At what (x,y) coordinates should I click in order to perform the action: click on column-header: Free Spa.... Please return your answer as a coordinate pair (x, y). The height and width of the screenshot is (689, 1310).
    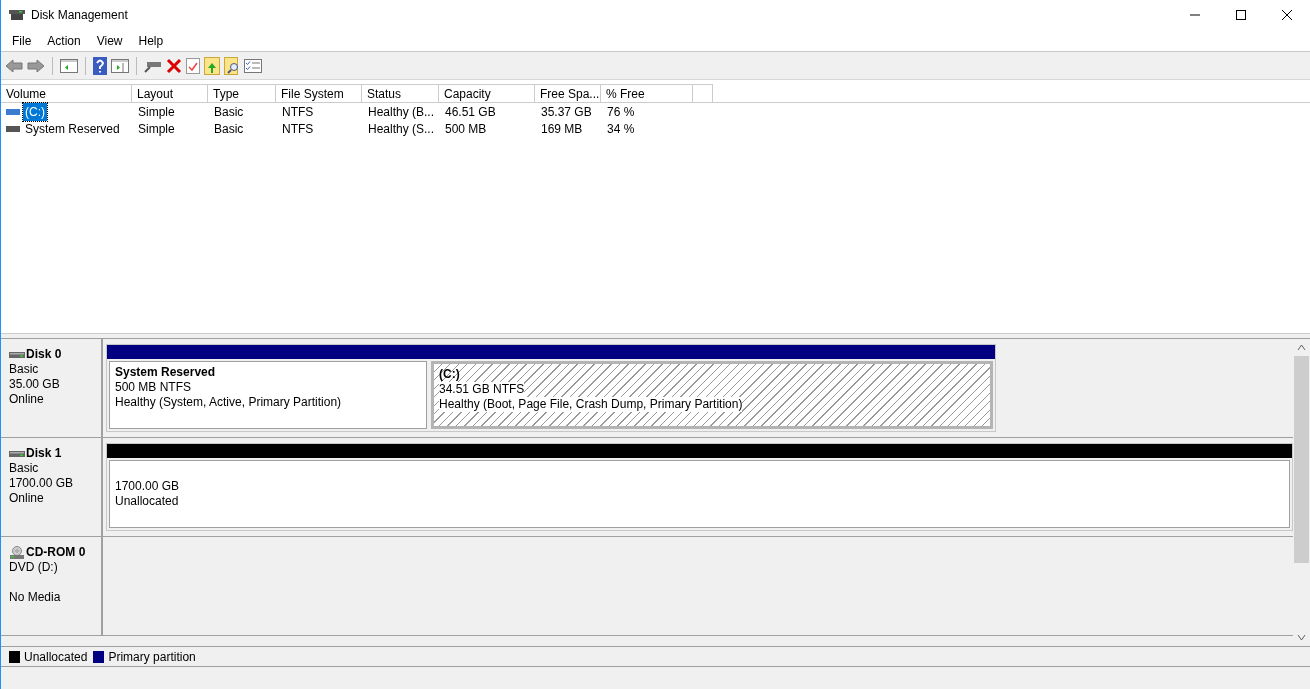
    Looking at the image, I should click on (568, 93).